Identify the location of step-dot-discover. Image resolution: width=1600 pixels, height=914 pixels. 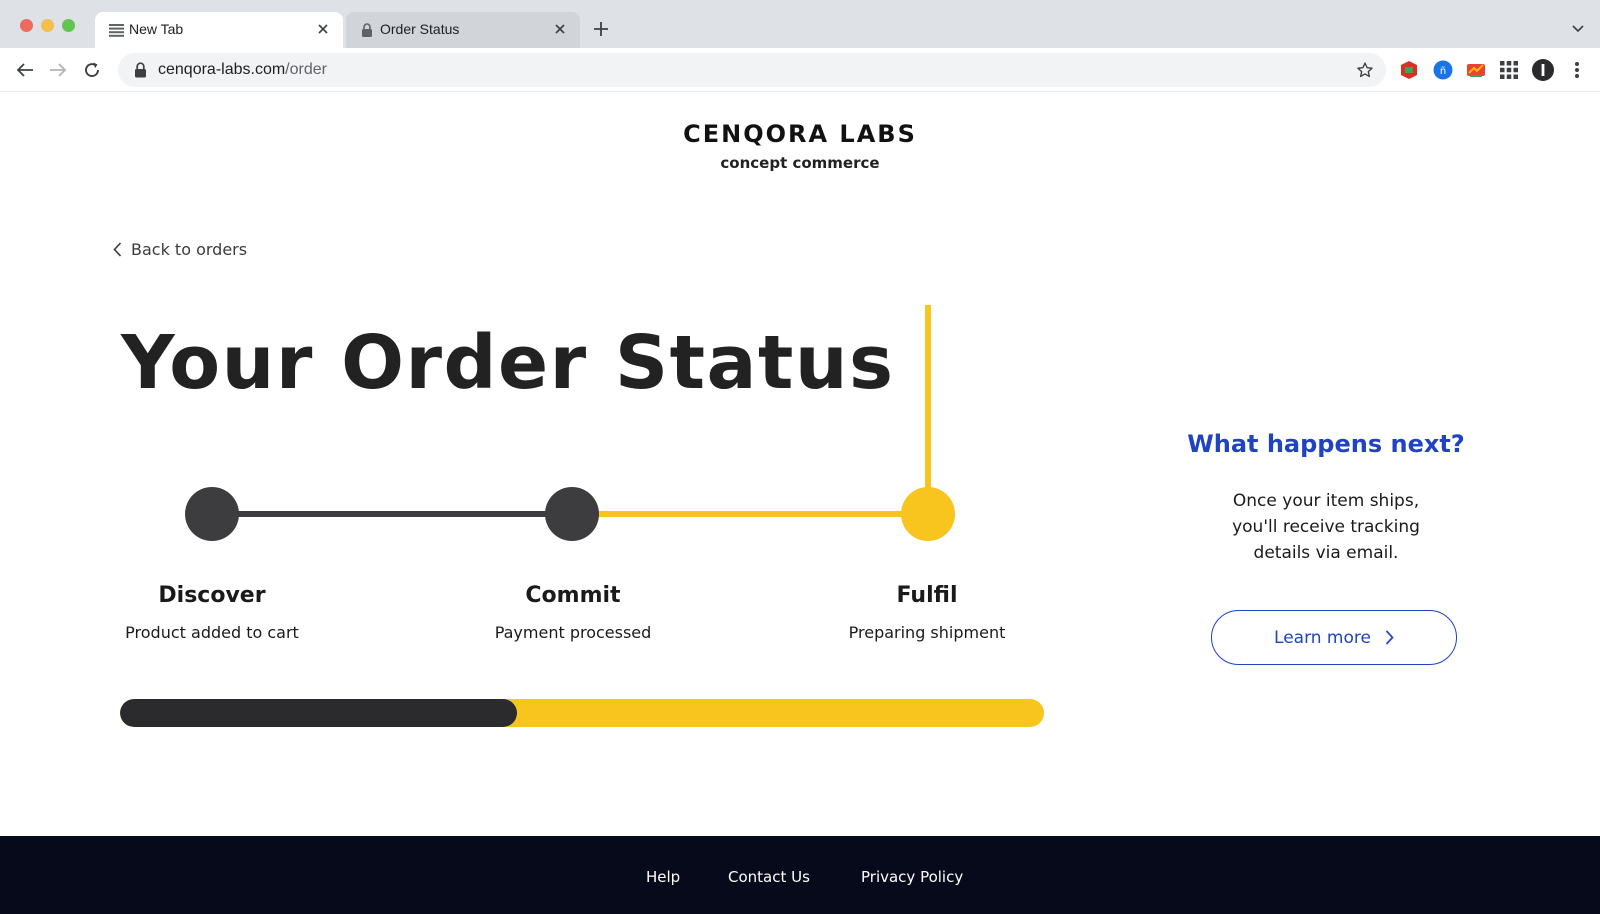
(212, 514).